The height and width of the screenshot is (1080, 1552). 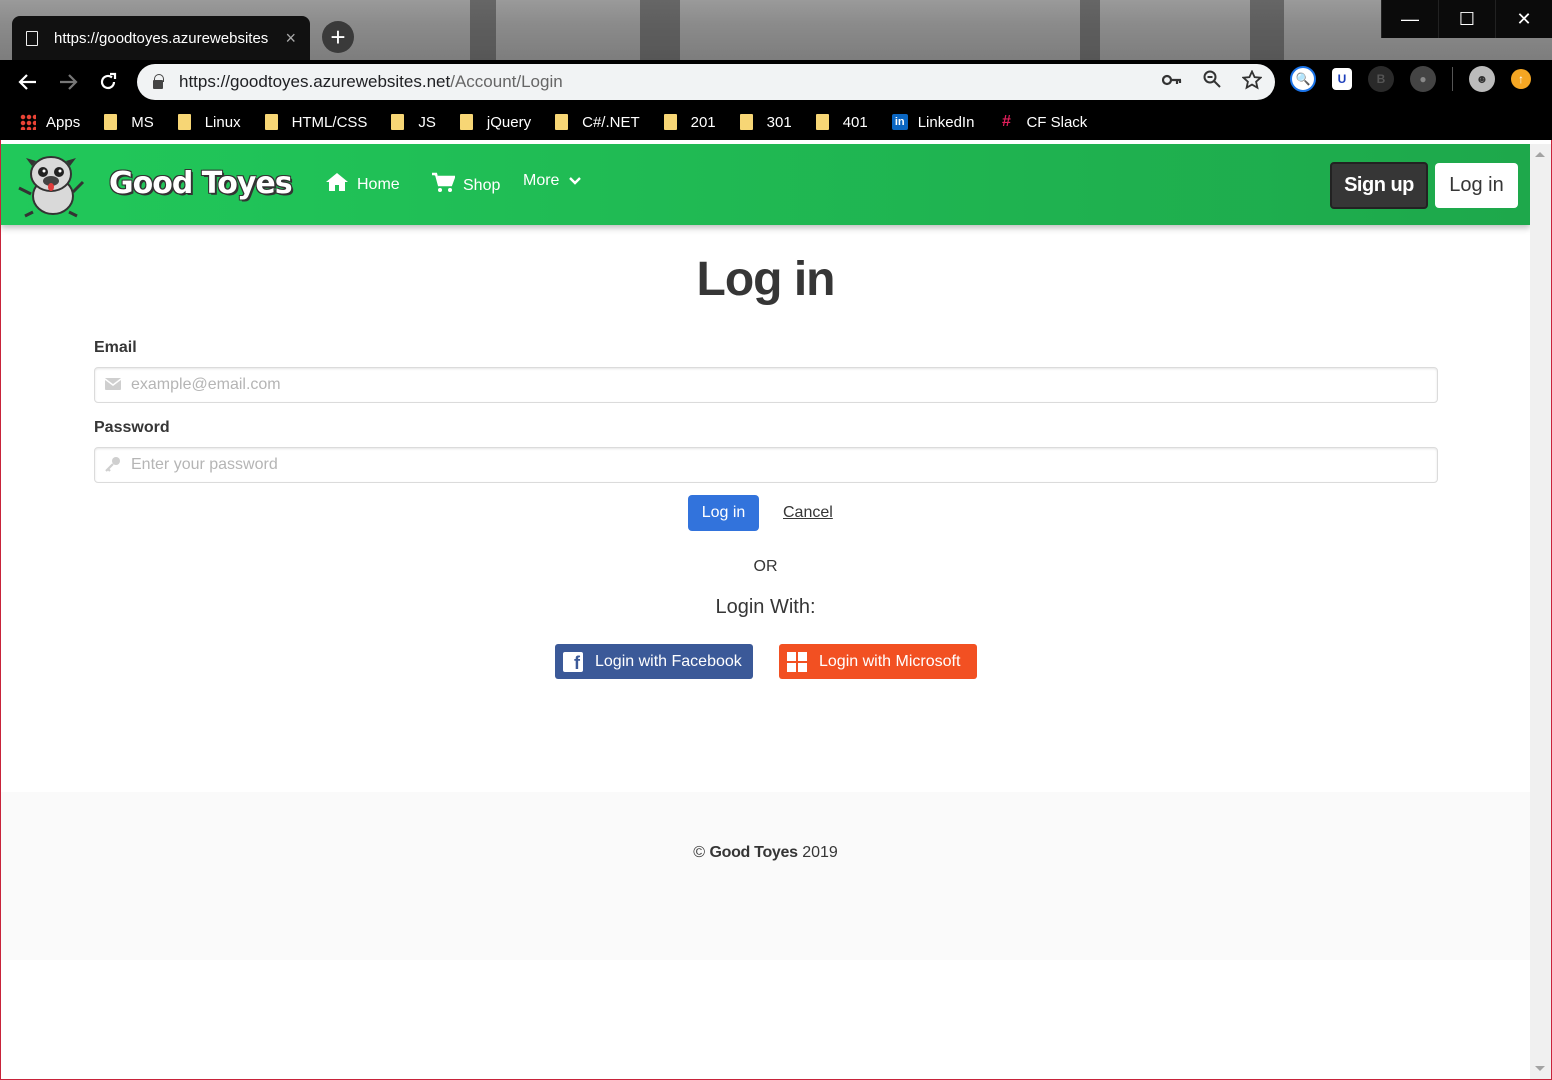 What do you see at coordinates (765, 607) in the screenshot?
I see `login-with-heading: Login With:` at bounding box center [765, 607].